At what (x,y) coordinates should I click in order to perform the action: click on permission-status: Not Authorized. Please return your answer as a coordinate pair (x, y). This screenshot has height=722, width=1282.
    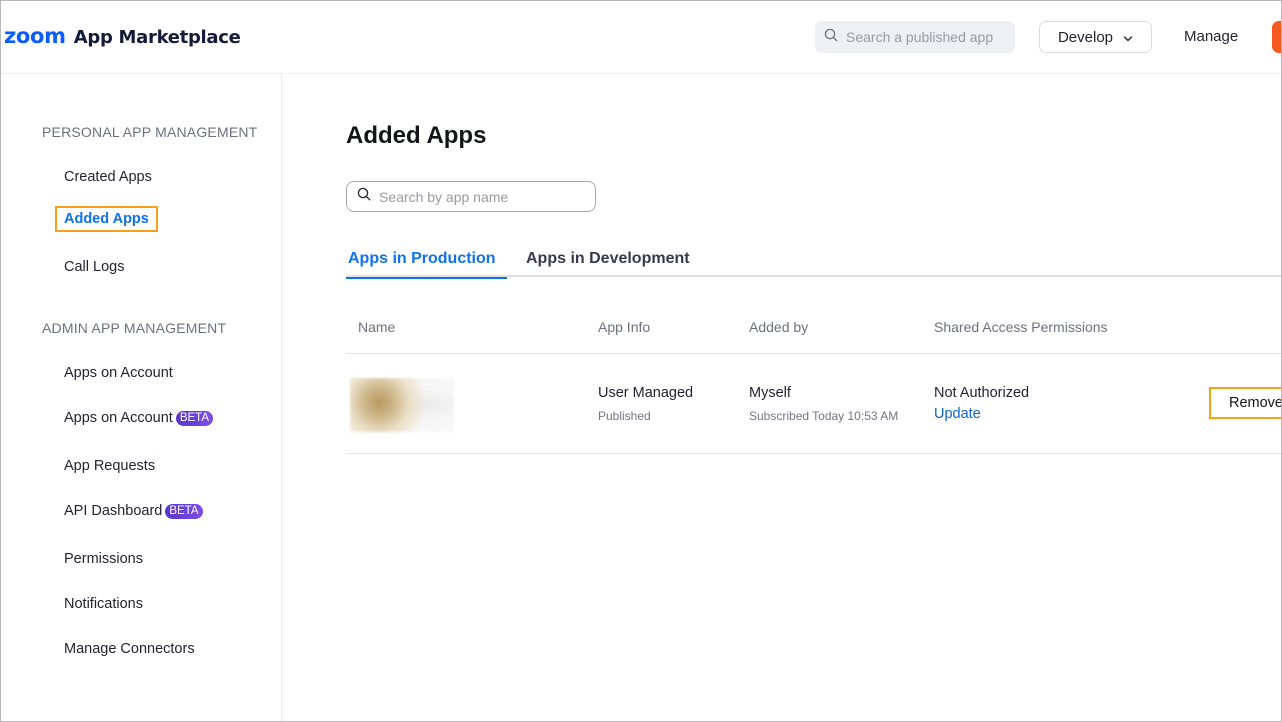
    Looking at the image, I should click on (982, 393).